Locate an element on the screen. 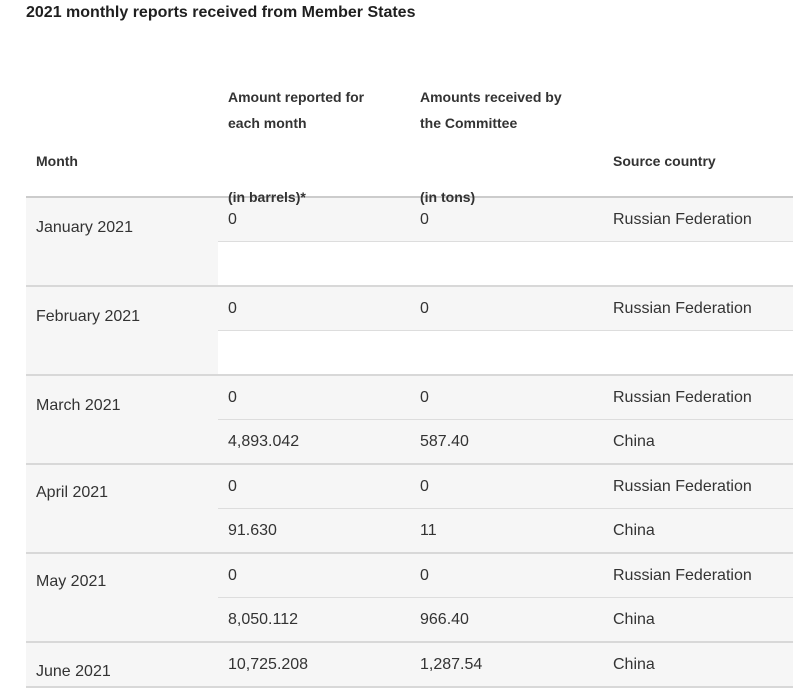 Image resolution: width=800 pixels, height=692 pixels. table-row: 8,050.112 966.40 China is located at coordinates (505, 619).